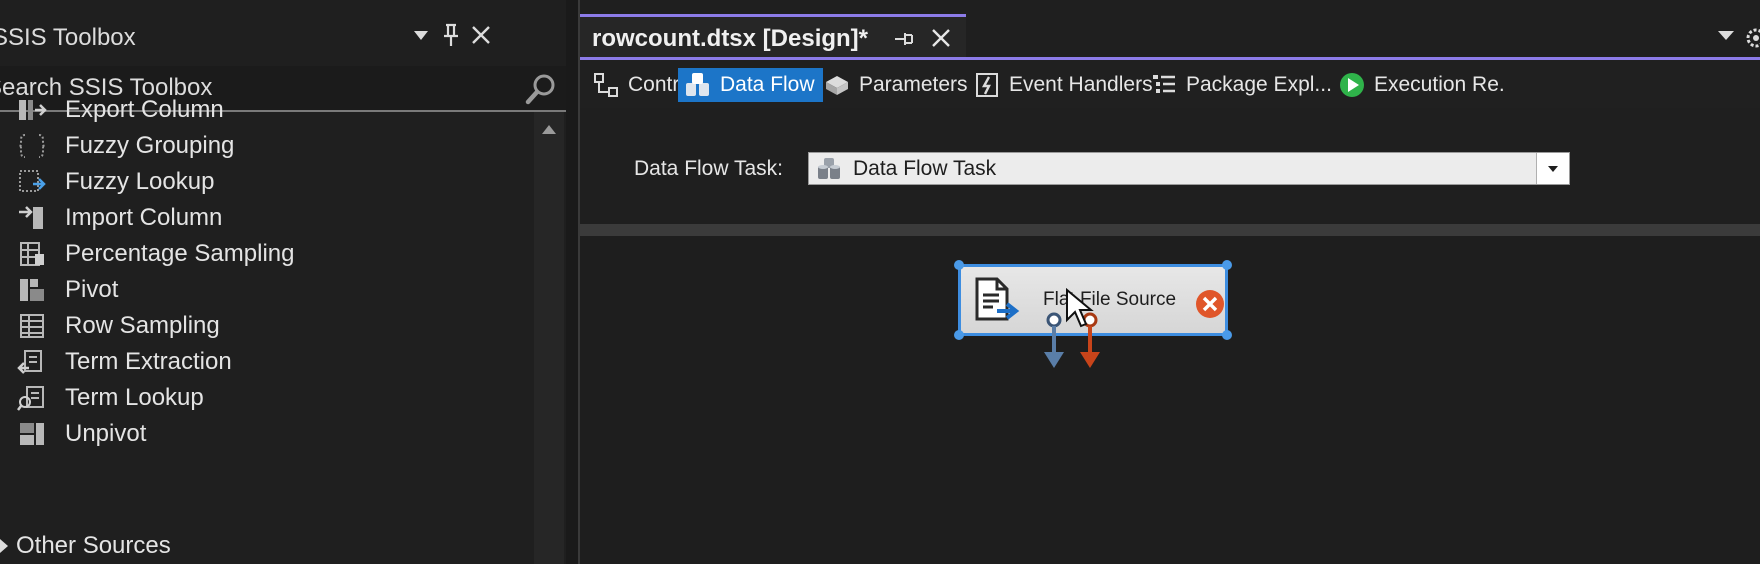 This screenshot has width=1760, height=564. I want to click on toolbox-item: Import Column, so click(119, 218).